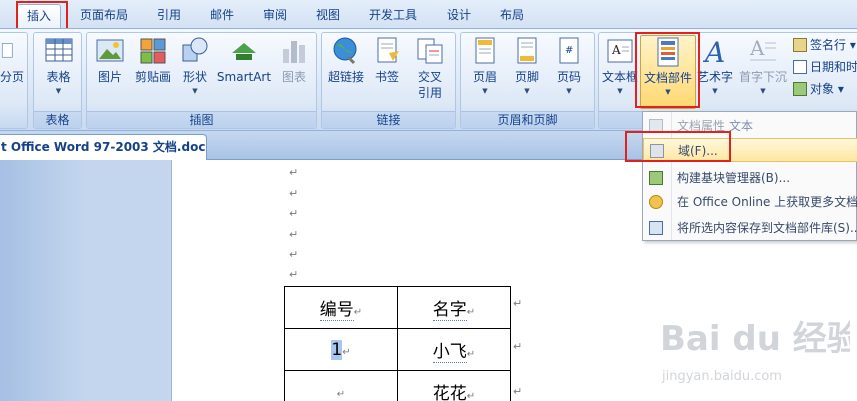 The width and height of the screenshot is (857, 401). What do you see at coordinates (294, 52) in the screenshot?
I see `chart-icon` at bounding box center [294, 52].